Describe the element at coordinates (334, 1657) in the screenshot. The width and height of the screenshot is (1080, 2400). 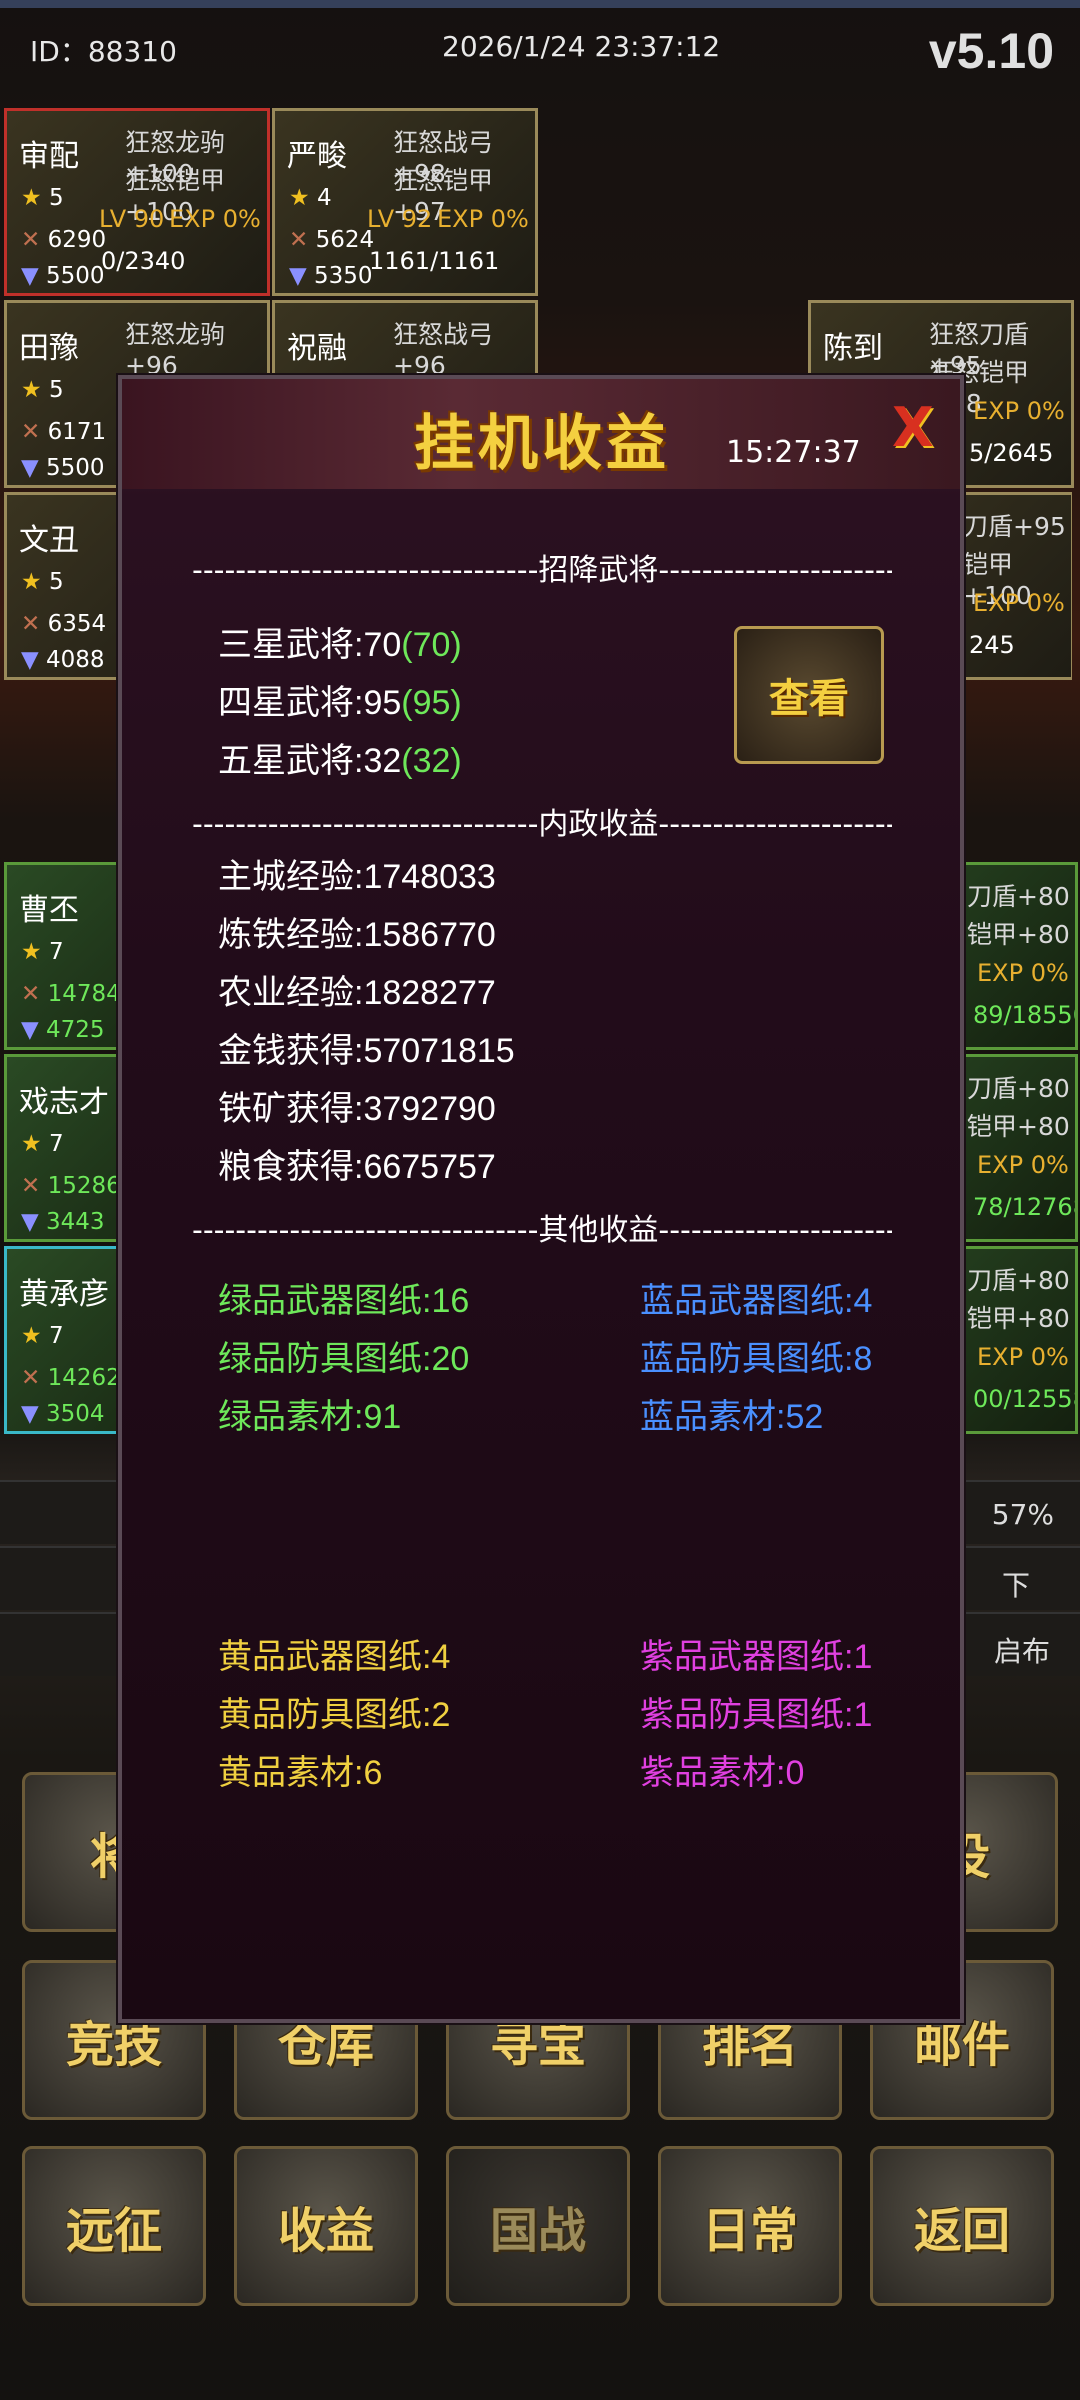
I see `yellow-item: 黄品武器图纸:4` at that location.